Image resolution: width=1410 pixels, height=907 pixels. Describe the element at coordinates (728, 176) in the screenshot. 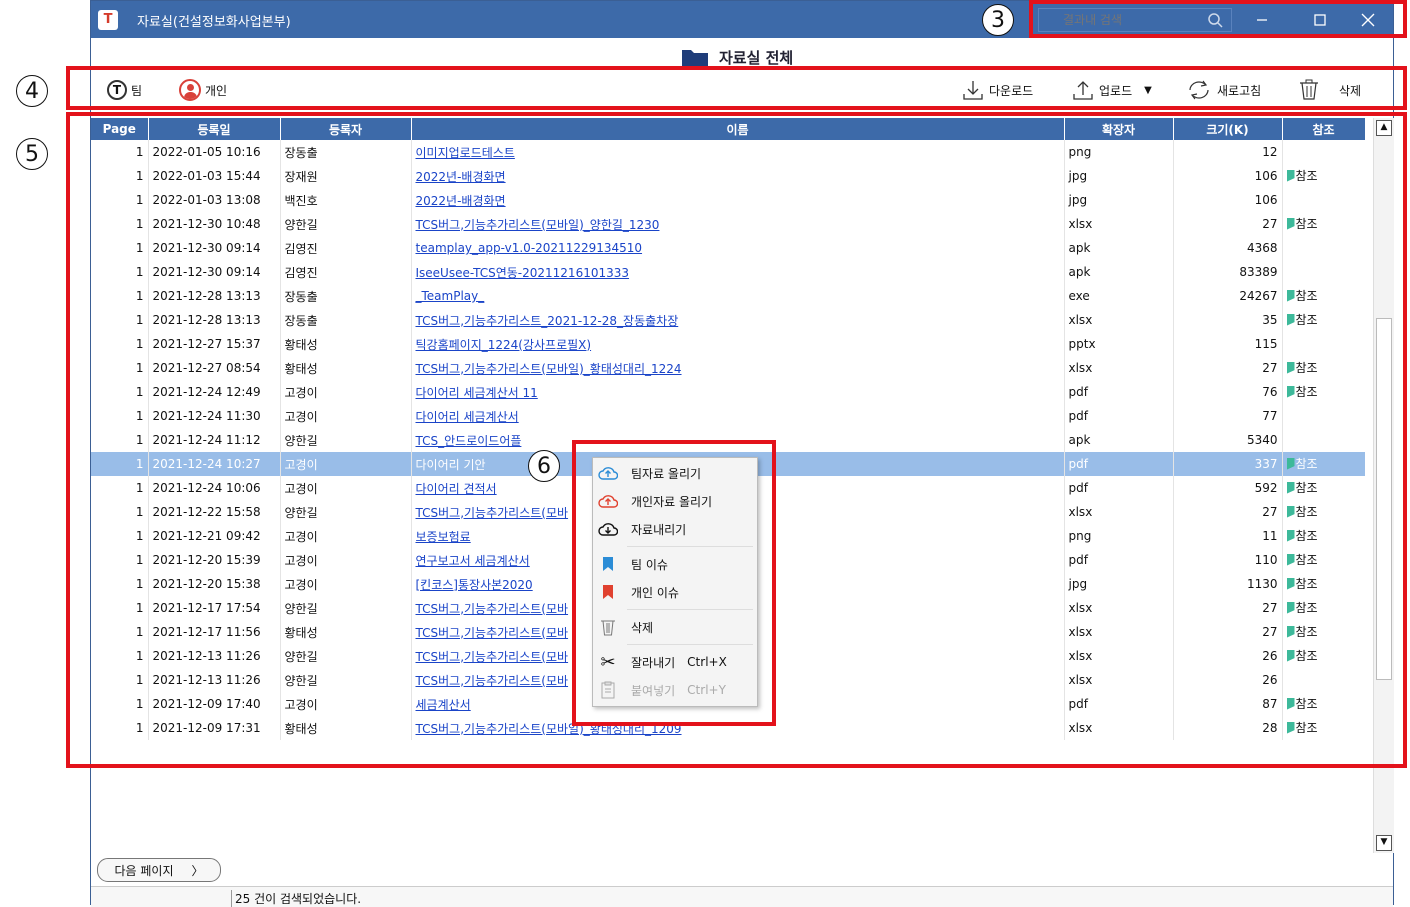

I see `table-row: 1 2022-01-03 15:44 장재원 2022년-배경화면 jpg 106 참조` at that location.